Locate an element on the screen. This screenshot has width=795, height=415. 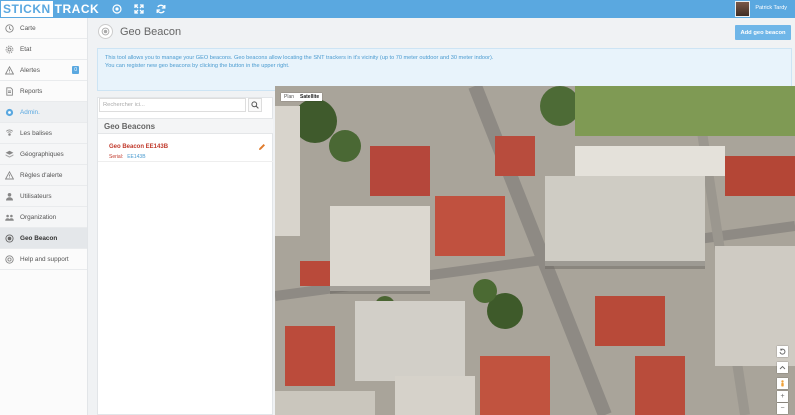
serial-label: Serial: is located at coordinates (116, 157).